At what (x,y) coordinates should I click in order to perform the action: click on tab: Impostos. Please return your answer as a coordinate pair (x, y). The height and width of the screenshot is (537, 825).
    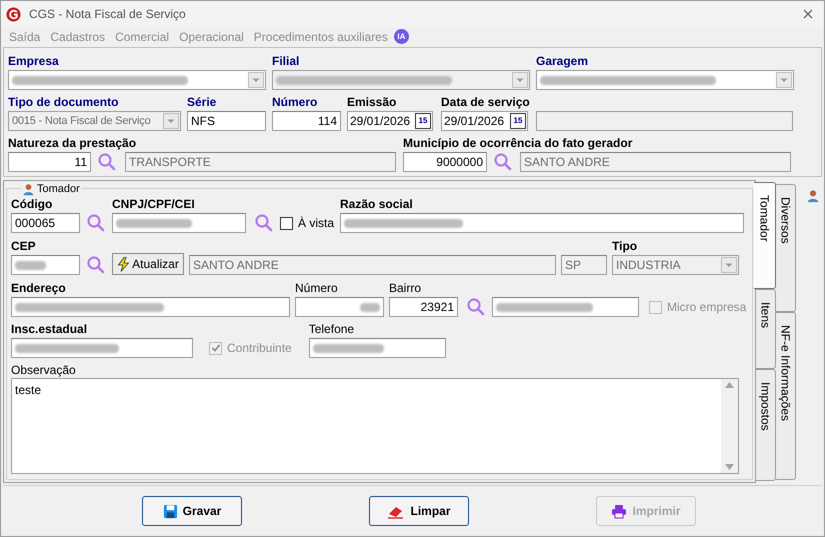
    Looking at the image, I should click on (766, 425).